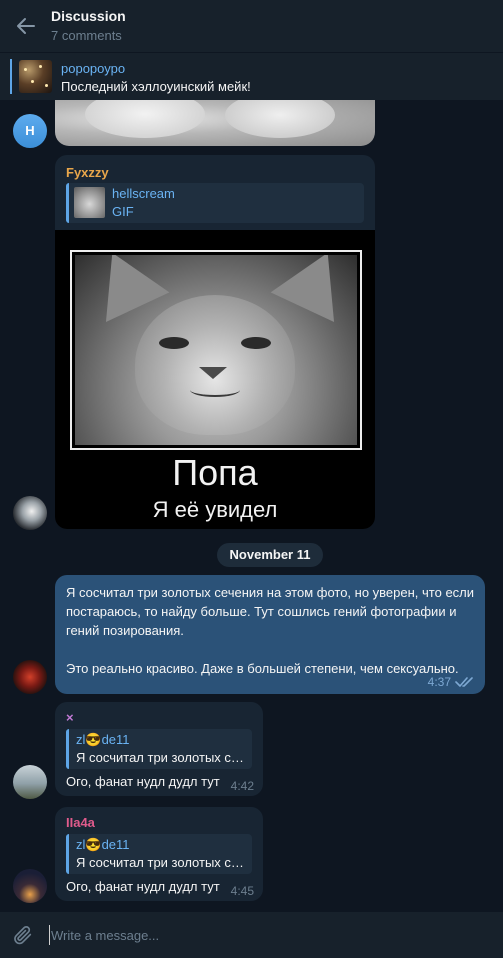 This screenshot has width=503, height=958. I want to click on pinned-post: роророуро Последний хэллоуинский мейк!, so click(251, 76).